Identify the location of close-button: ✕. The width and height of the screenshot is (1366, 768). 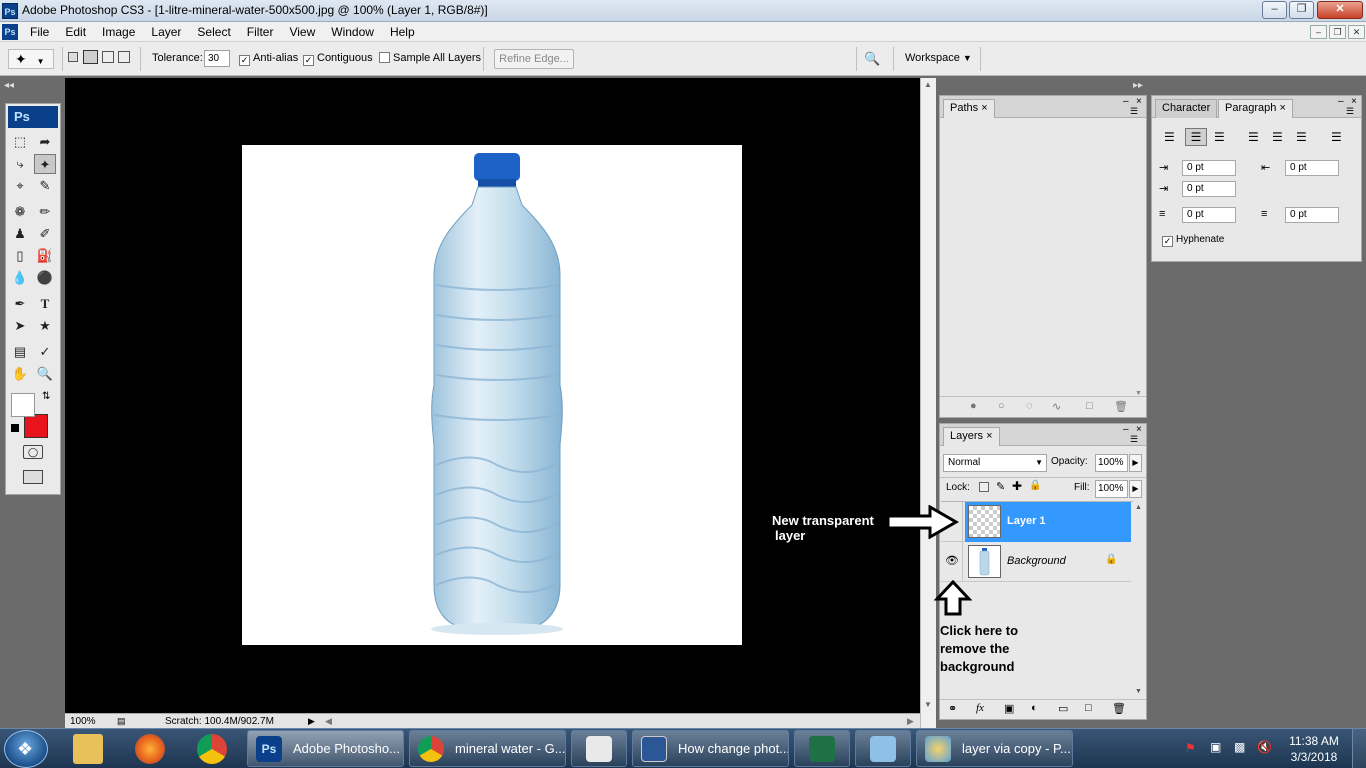
(1340, 10).